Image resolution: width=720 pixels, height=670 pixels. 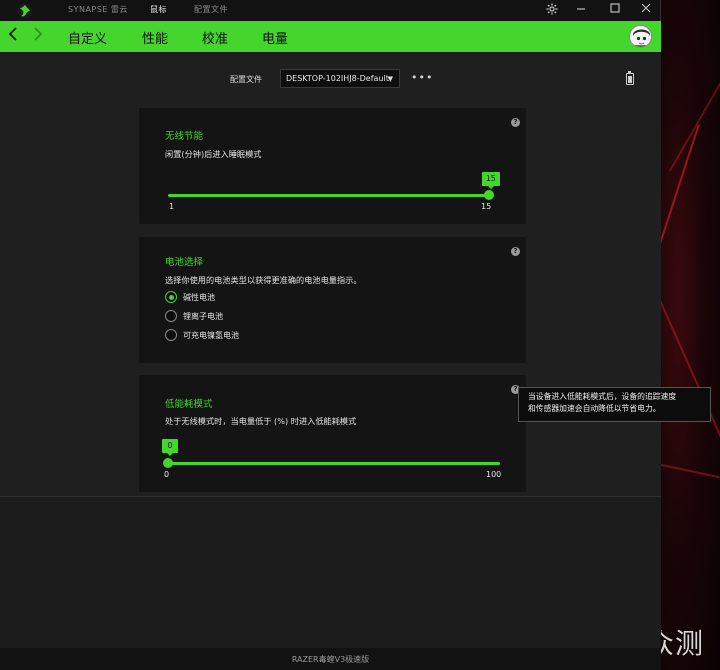 What do you see at coordinates (581, 10) in the screenshot?
I see `minimize-icon` at bounding box center [581, 10].